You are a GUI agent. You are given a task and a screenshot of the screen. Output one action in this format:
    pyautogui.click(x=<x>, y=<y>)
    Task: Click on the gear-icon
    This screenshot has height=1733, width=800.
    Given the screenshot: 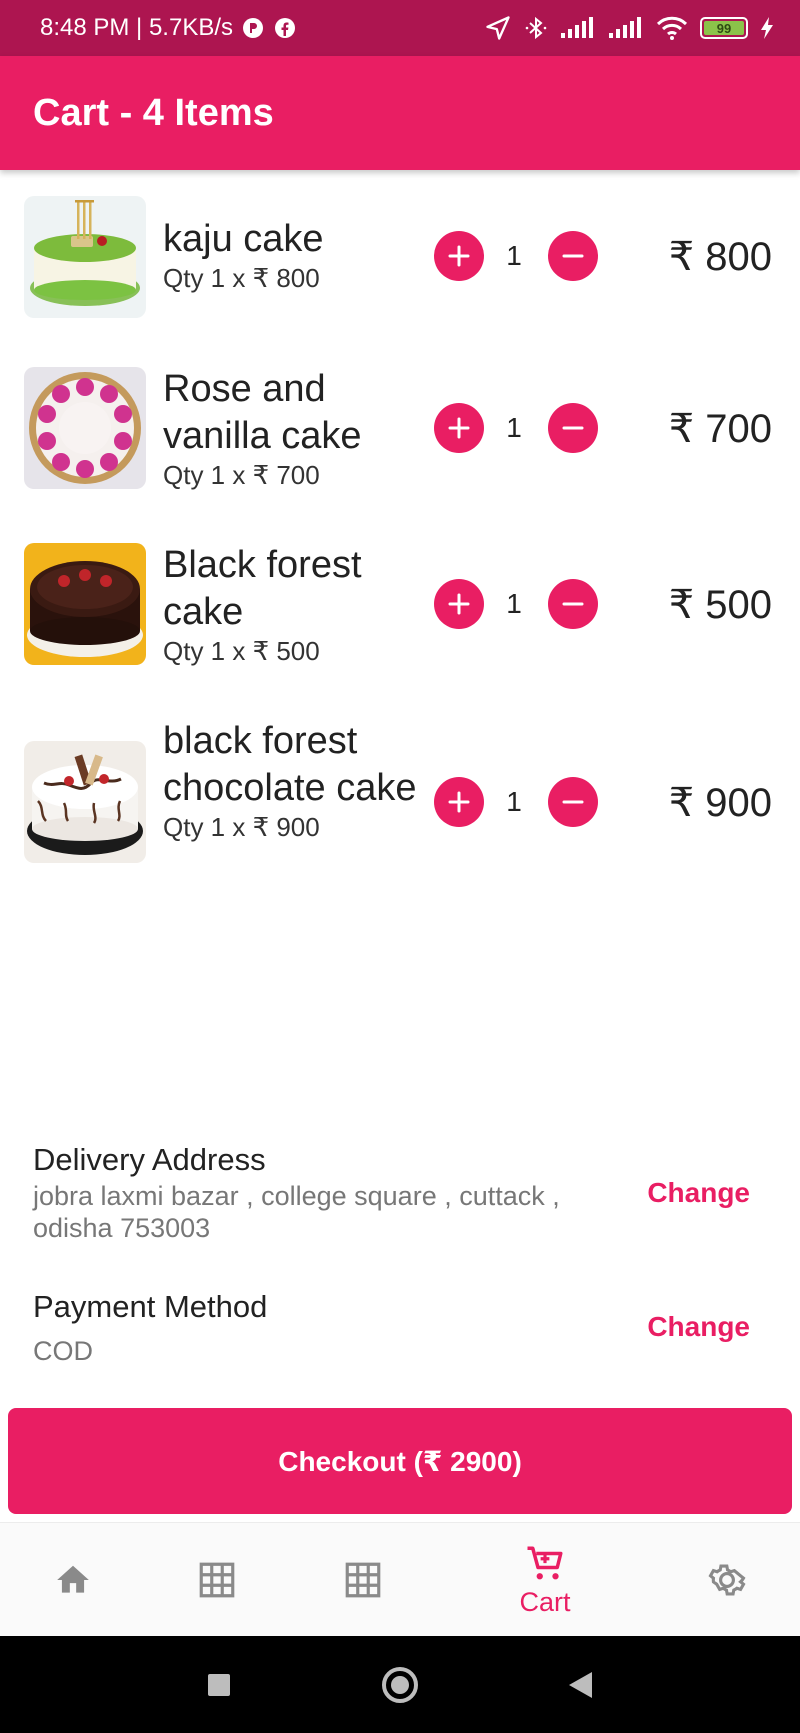 What is the action you would take?
    pyautogui.click(x=727, y=1580)
    